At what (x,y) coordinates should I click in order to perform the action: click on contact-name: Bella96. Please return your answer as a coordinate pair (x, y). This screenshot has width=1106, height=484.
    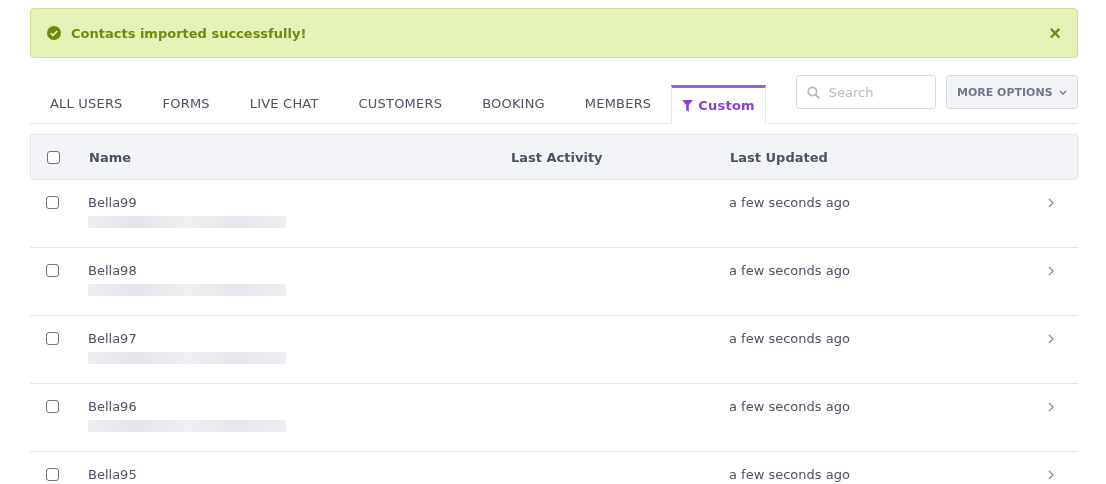
    Looking at the image, I should click on (113, 406).